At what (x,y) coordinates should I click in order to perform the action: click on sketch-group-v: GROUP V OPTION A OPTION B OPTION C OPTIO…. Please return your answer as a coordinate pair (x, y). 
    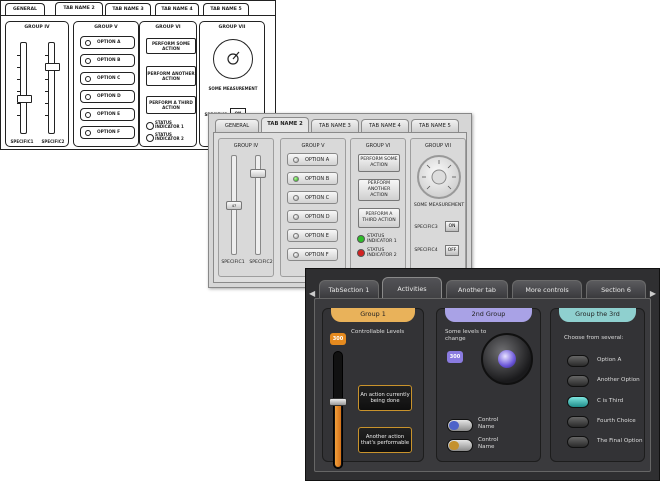
    Looking at the image, I should click on (106, 84).